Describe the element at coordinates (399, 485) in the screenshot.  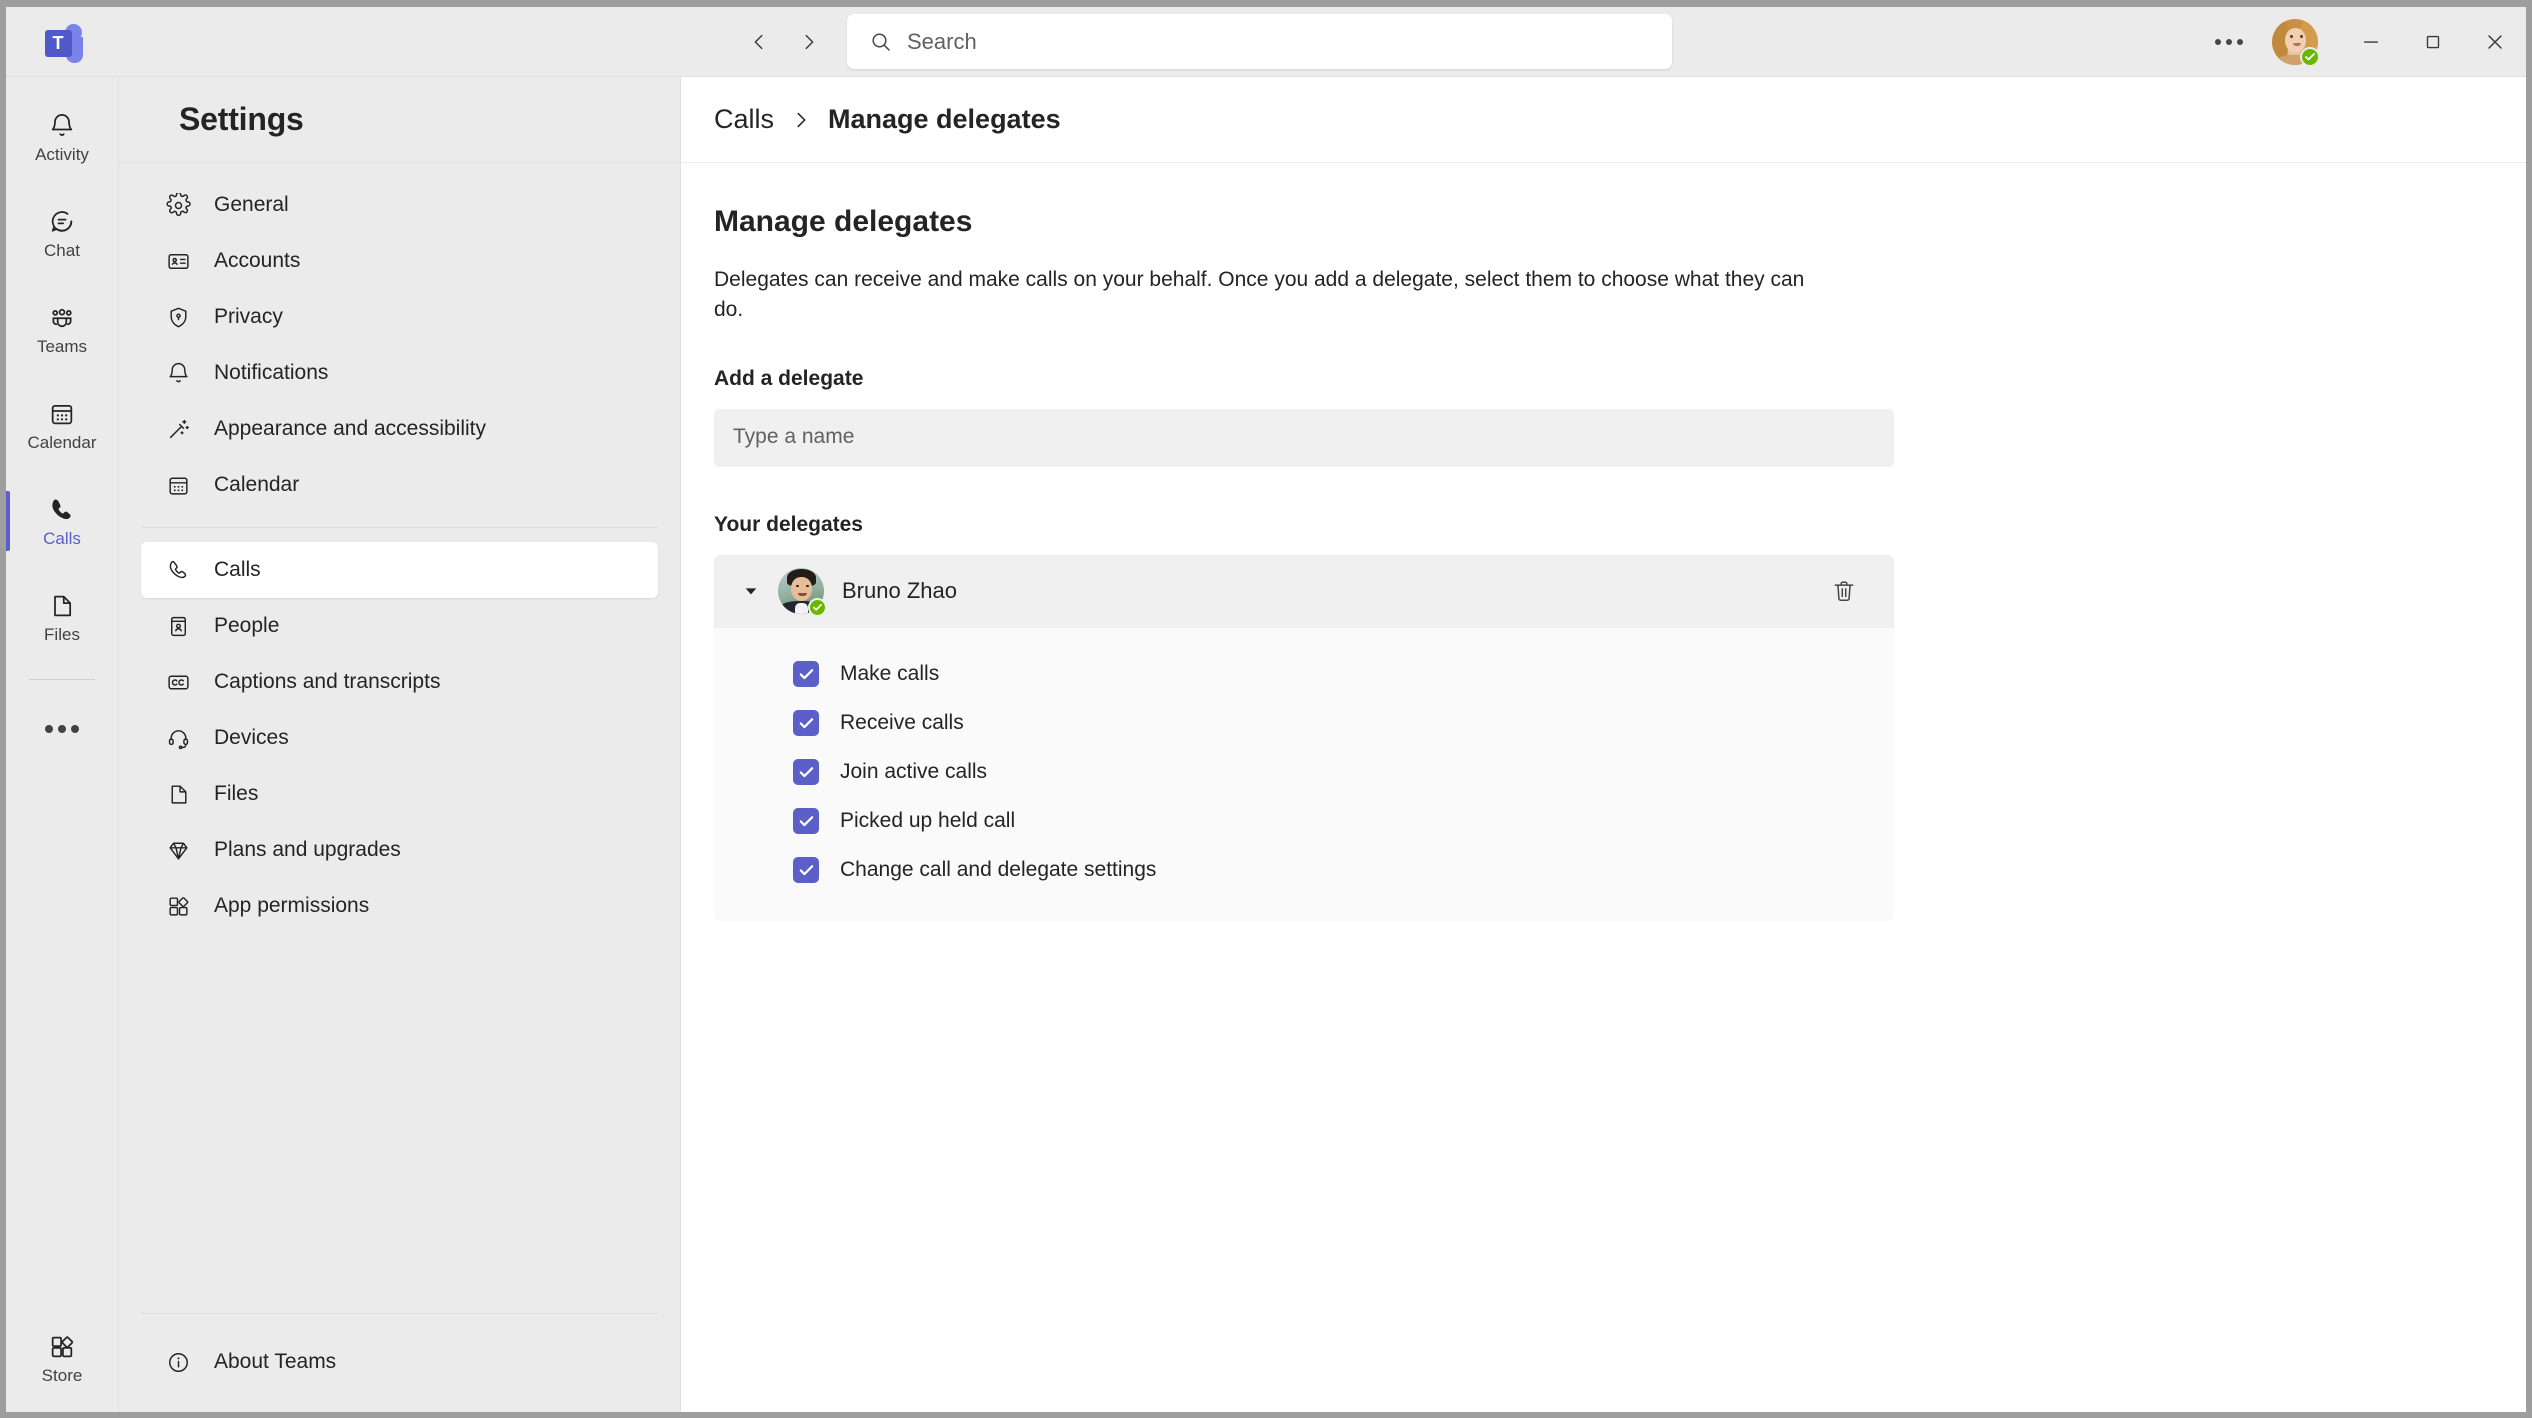
I see `settings-item-calendar: Calendar` at that location.